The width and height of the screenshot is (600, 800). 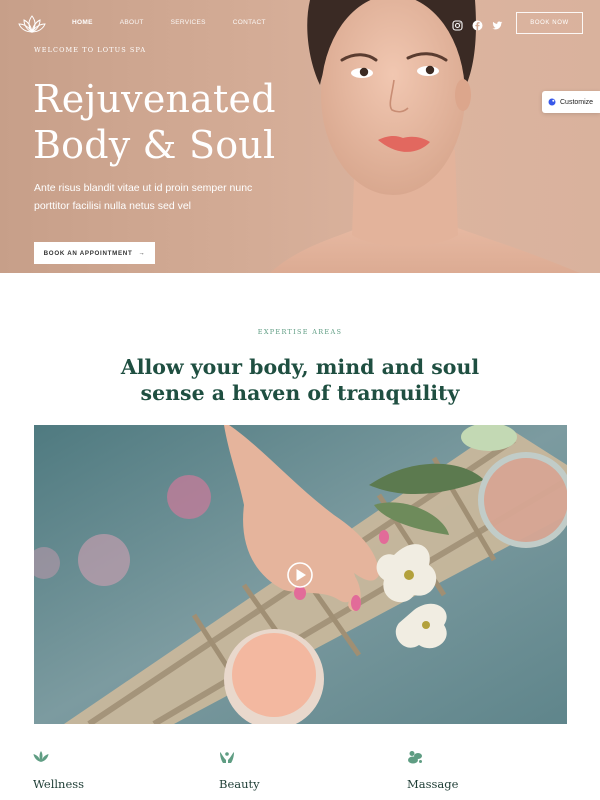 I want to click on arrow-right-icon: →, so click(x=142, y=253).